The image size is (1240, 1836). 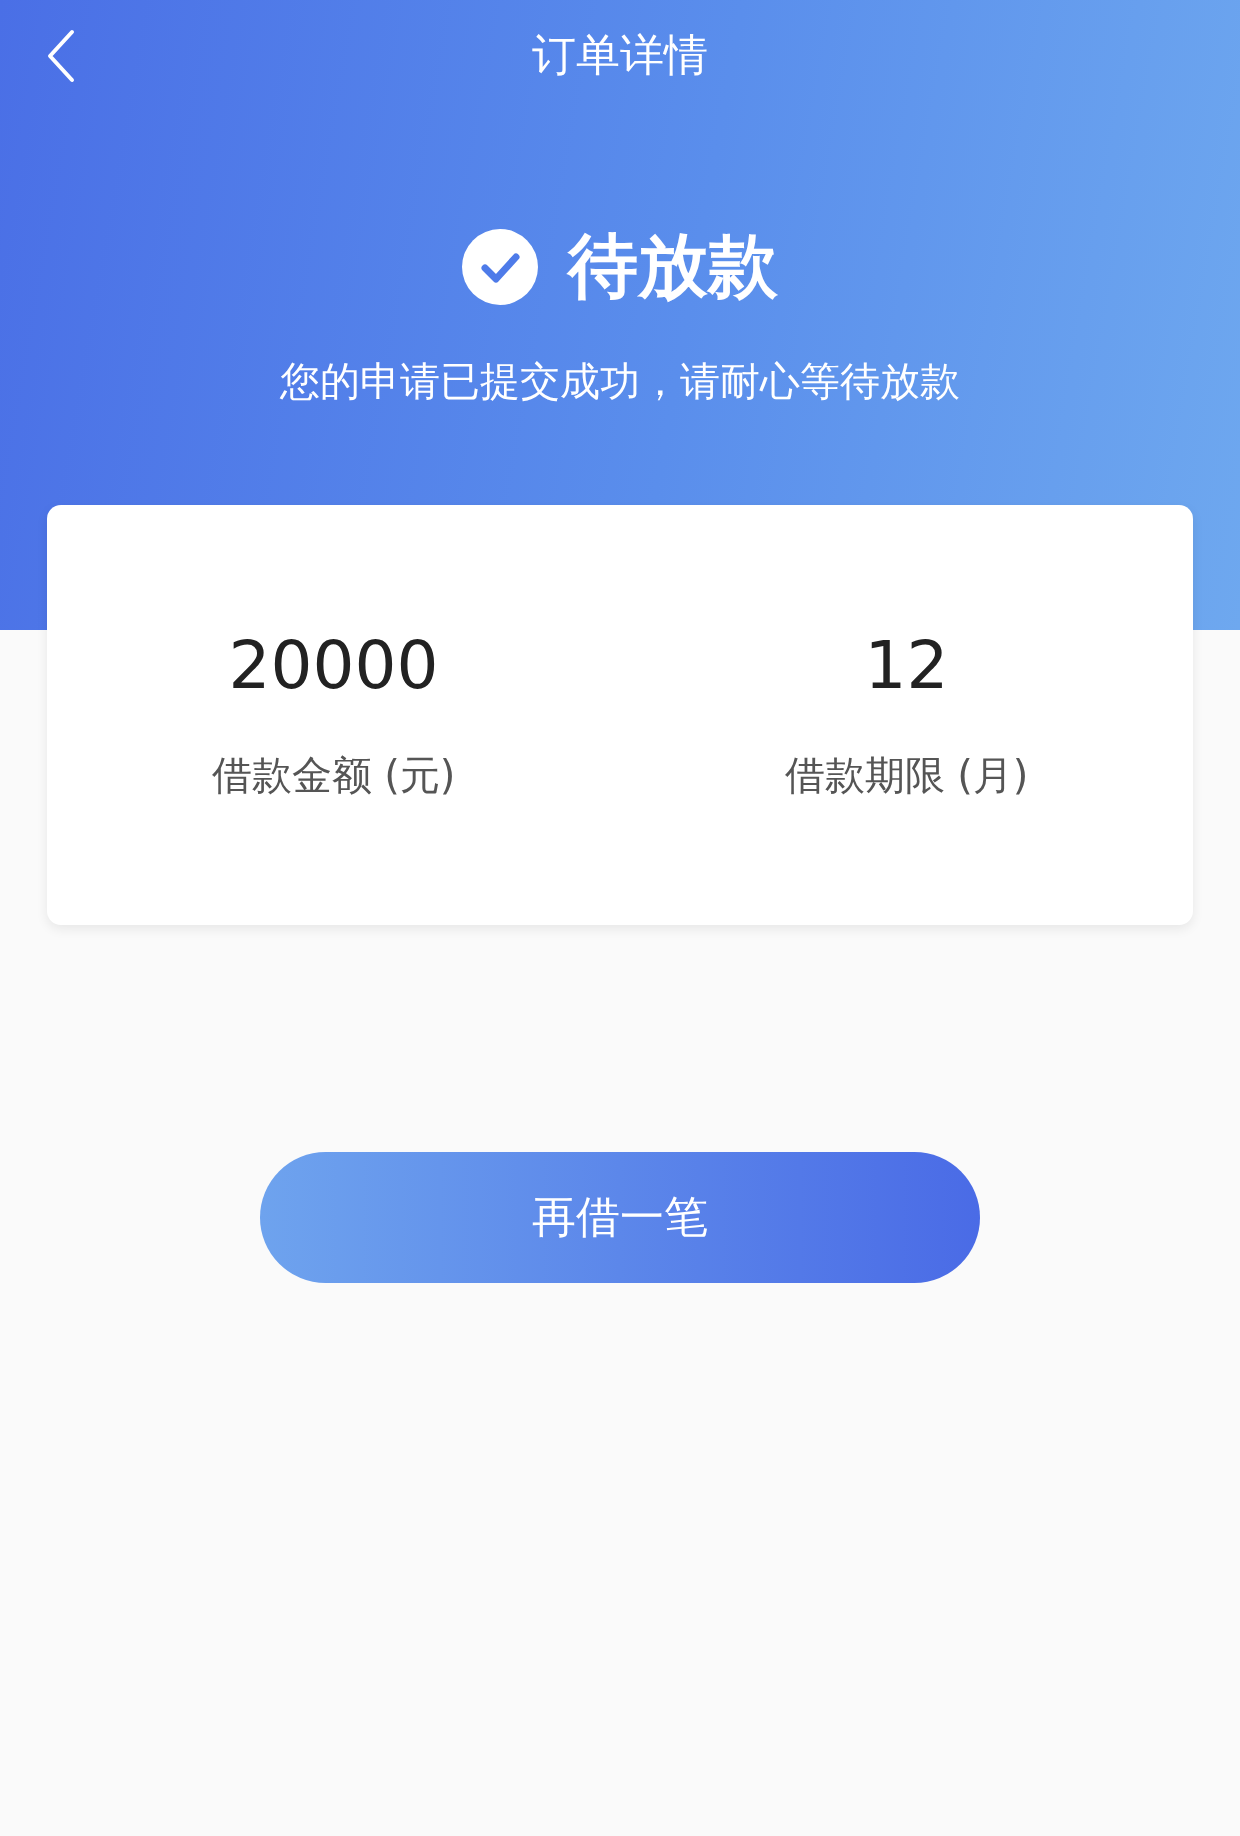 I want to click on summary-label: 借款金额 (元), so click(x=333, y=775).